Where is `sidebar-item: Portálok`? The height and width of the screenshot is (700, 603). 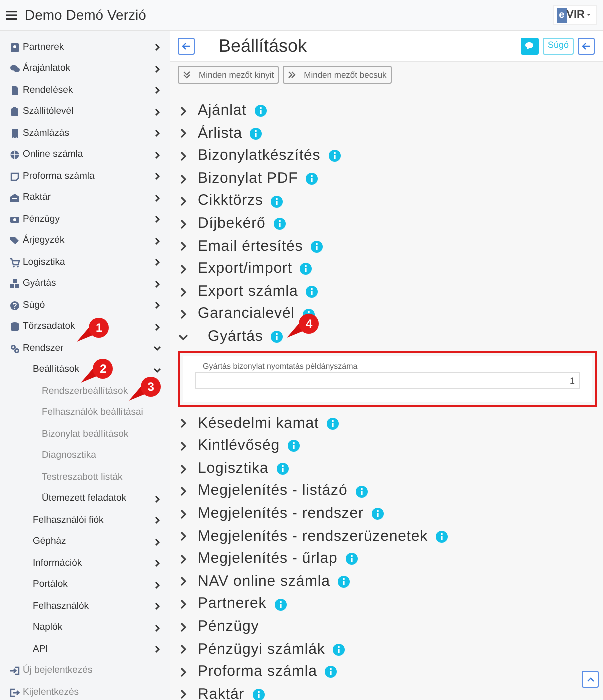
sidebar-item: Portálok is located at coordinates (50, 585).